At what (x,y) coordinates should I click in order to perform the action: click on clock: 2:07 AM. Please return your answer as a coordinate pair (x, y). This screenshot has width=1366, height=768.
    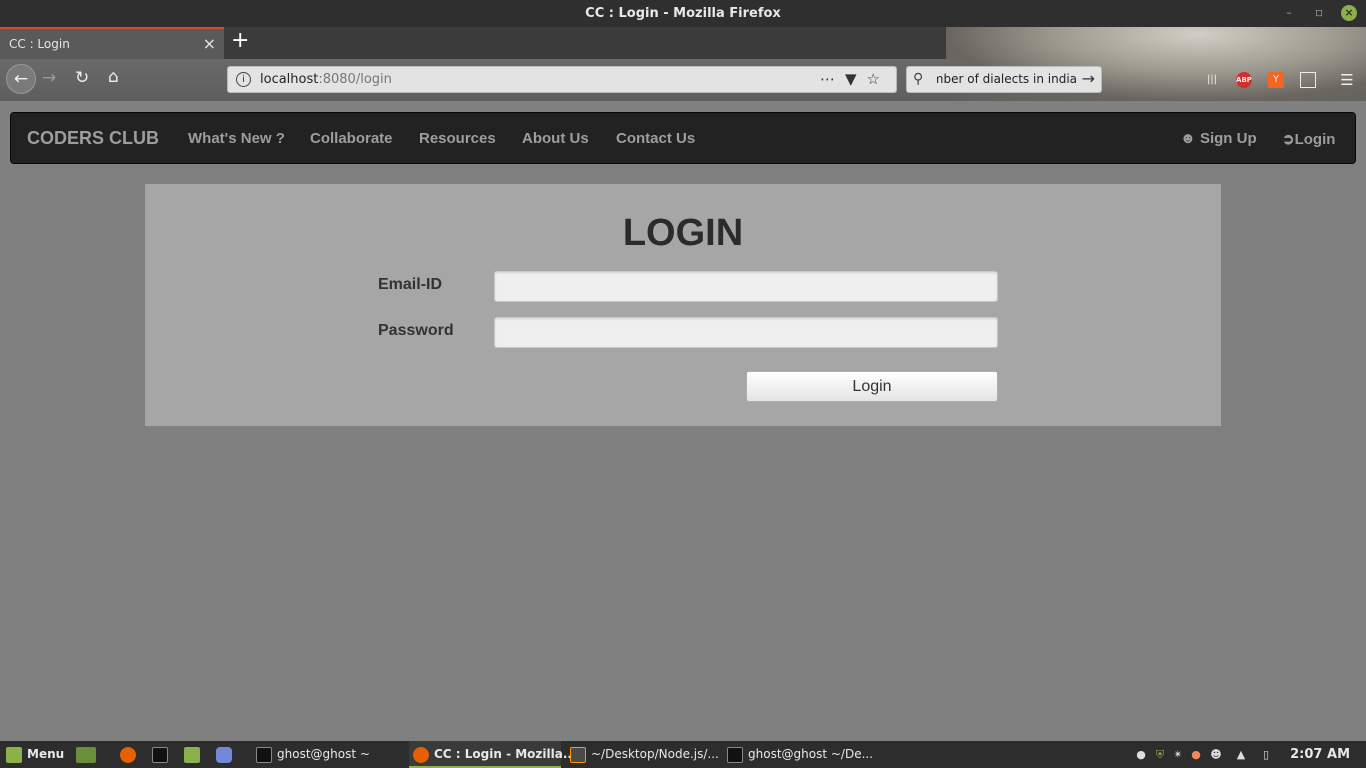
    Looking at the image, I should click on (1320, 754).